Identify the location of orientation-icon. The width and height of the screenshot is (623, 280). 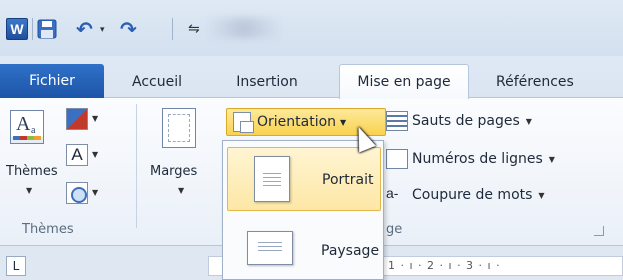
(243, 122).